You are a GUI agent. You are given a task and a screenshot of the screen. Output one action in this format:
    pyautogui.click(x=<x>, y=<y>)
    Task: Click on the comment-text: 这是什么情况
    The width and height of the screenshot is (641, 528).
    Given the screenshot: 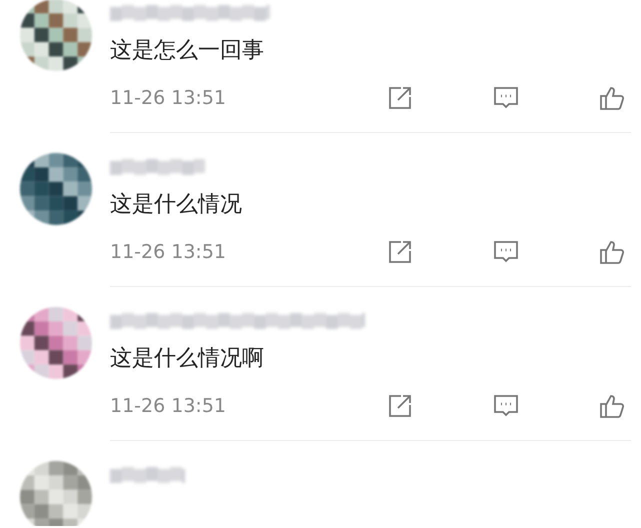 What is the action you would take?
    pyautogui.click(x=176, y=205)
    